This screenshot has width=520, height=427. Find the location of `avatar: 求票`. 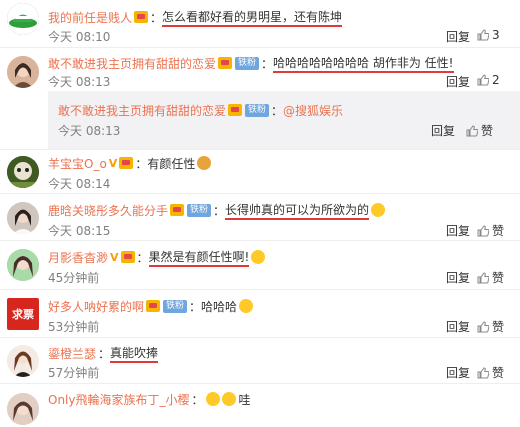

avatar: 求票 is located at coordinates (23, 314).